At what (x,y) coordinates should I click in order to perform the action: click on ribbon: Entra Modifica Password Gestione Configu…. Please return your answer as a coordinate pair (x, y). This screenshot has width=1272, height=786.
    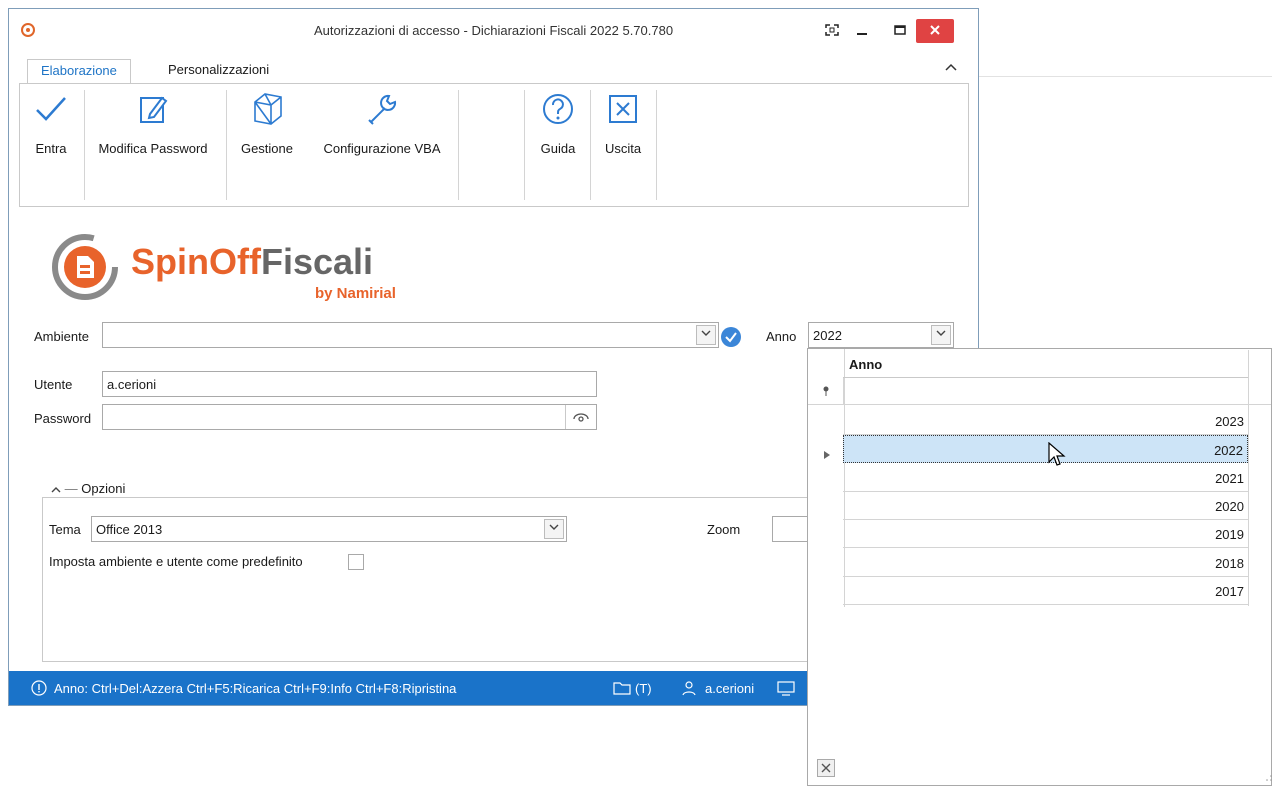
    Looking at the image, I should click on (494, 145).